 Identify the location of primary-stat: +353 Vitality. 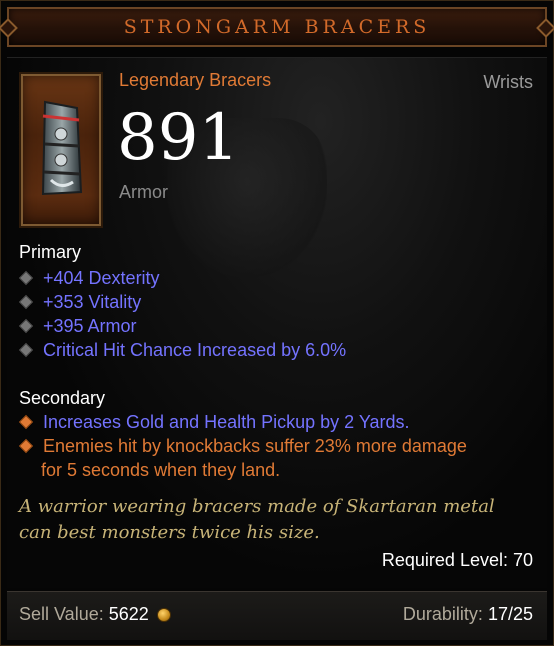
(79, 302).